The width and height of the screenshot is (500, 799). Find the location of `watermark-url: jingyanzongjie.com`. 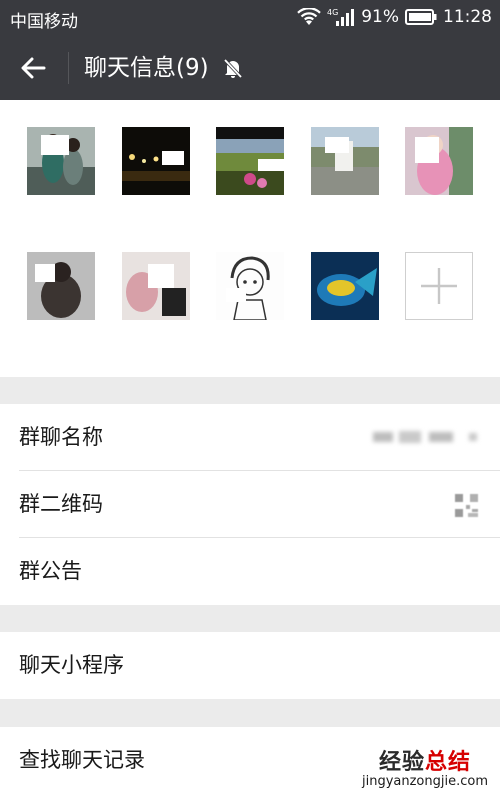

watermark-url: jingyanzongjie.com is located at coordinates (424, 781).